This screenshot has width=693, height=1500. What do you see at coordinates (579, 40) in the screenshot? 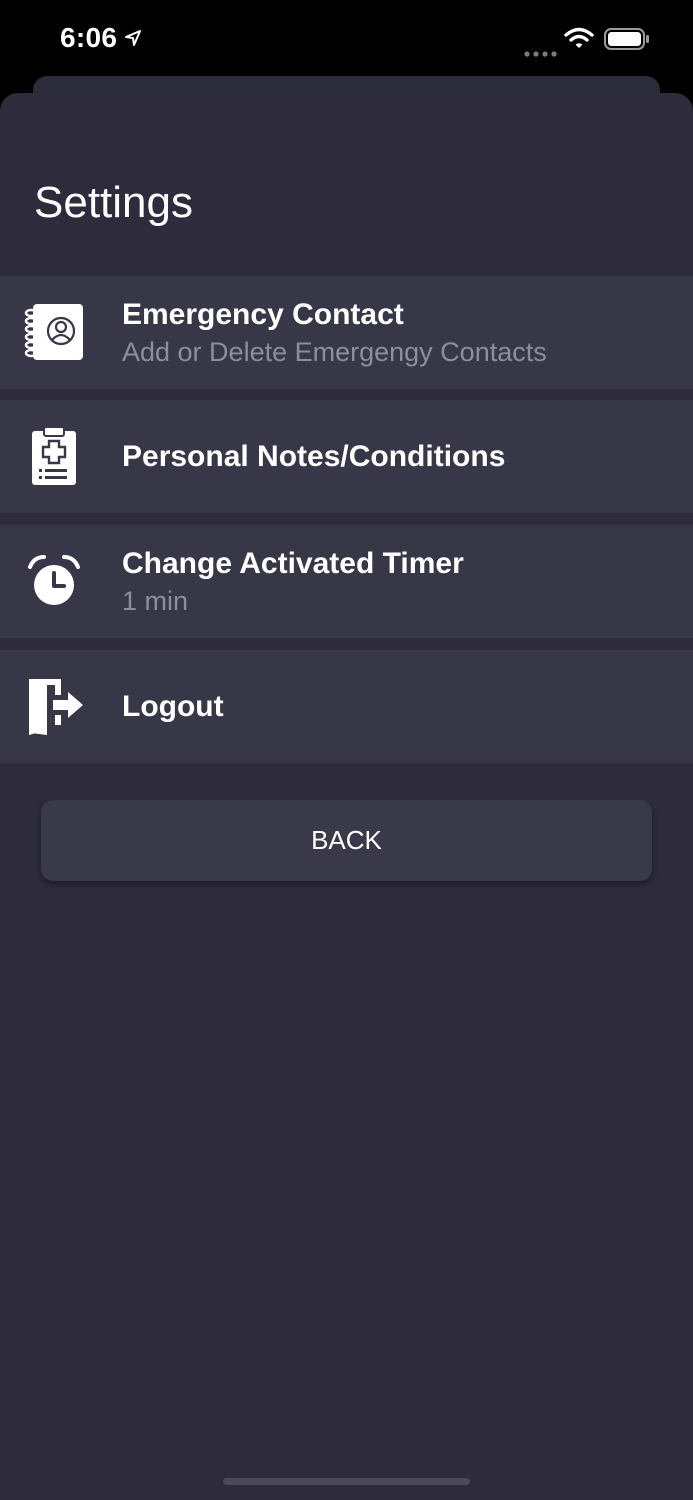
I see `wifi-icon` at bounding box center [579, 40].